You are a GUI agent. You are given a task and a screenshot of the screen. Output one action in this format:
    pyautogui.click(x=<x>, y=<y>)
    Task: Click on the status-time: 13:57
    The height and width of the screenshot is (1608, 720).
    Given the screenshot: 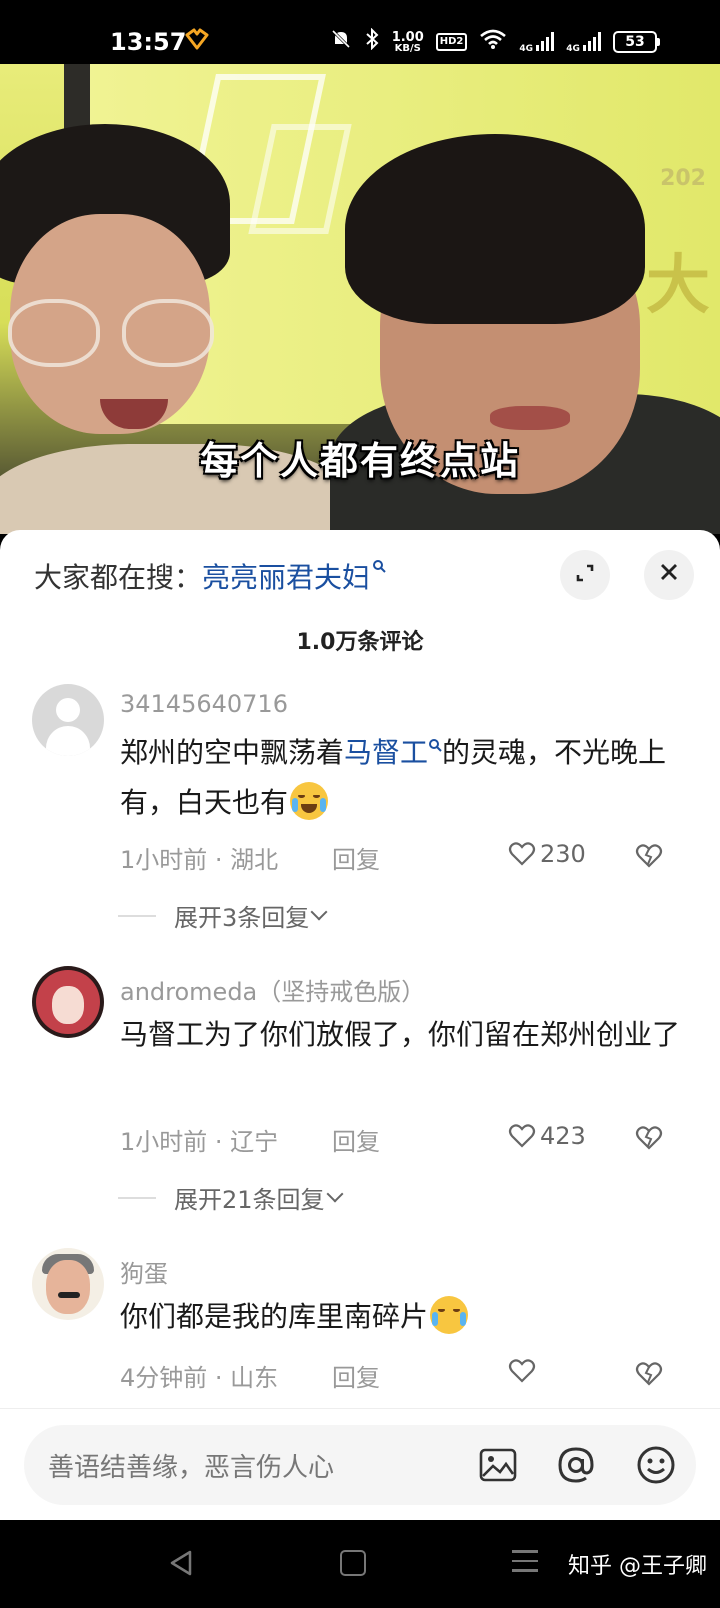 What is the action you would take?
    pyautogui.click(x=148, y=42)
    